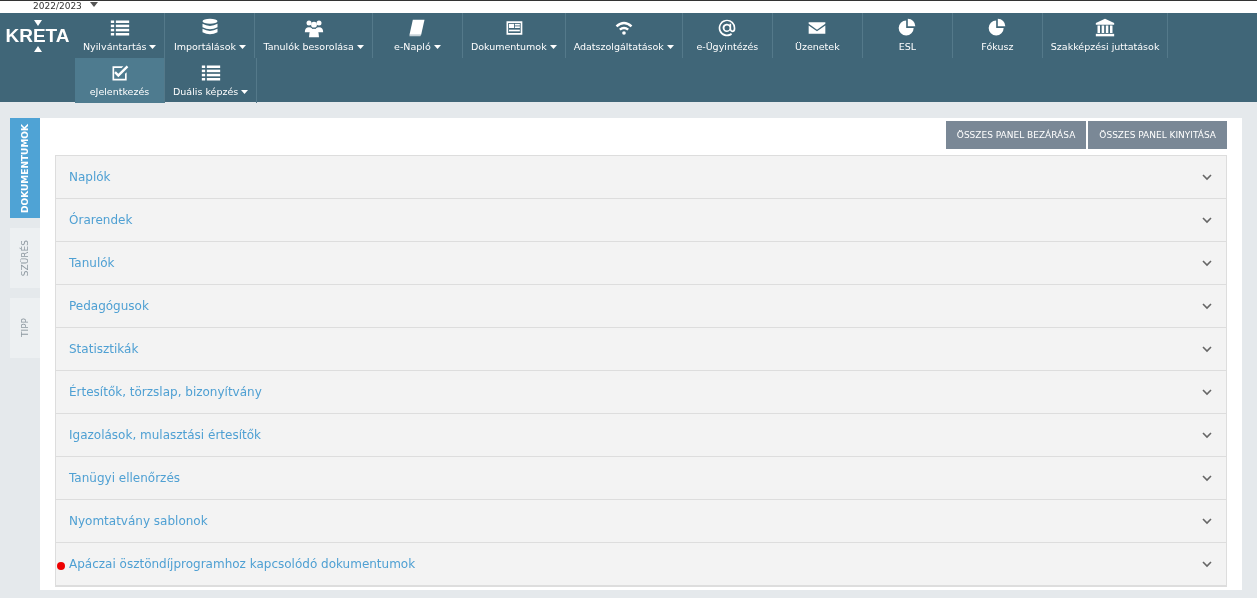  Describe the element at coordinates (65, 6) in the screenshot. I see `school-year-select: 2022/2023` at that location.